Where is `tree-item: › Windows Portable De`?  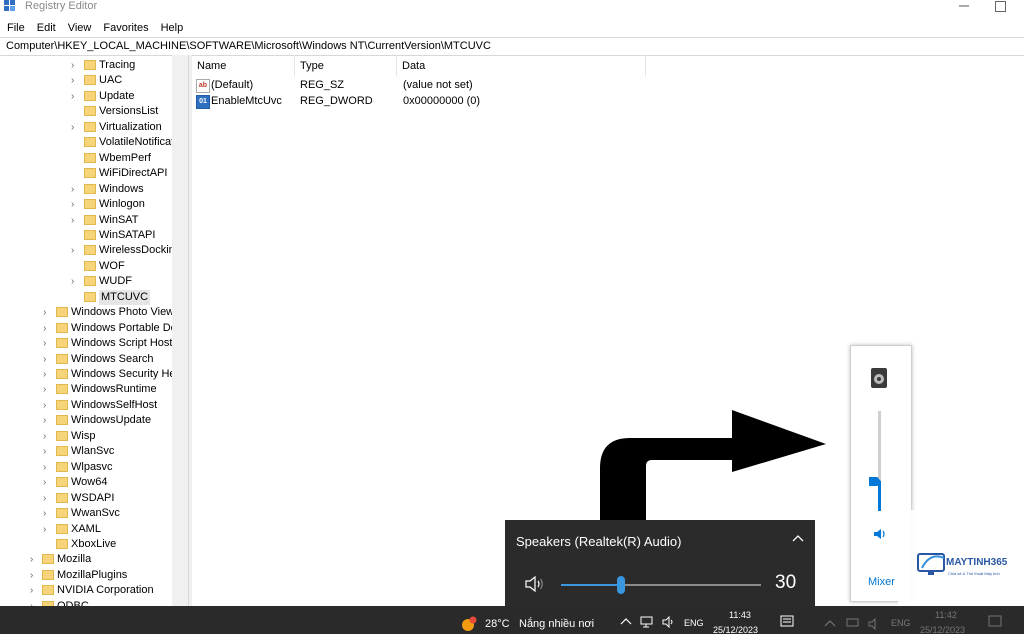 tree-item: › Windows Portable De is located at coordinates (86, 328).